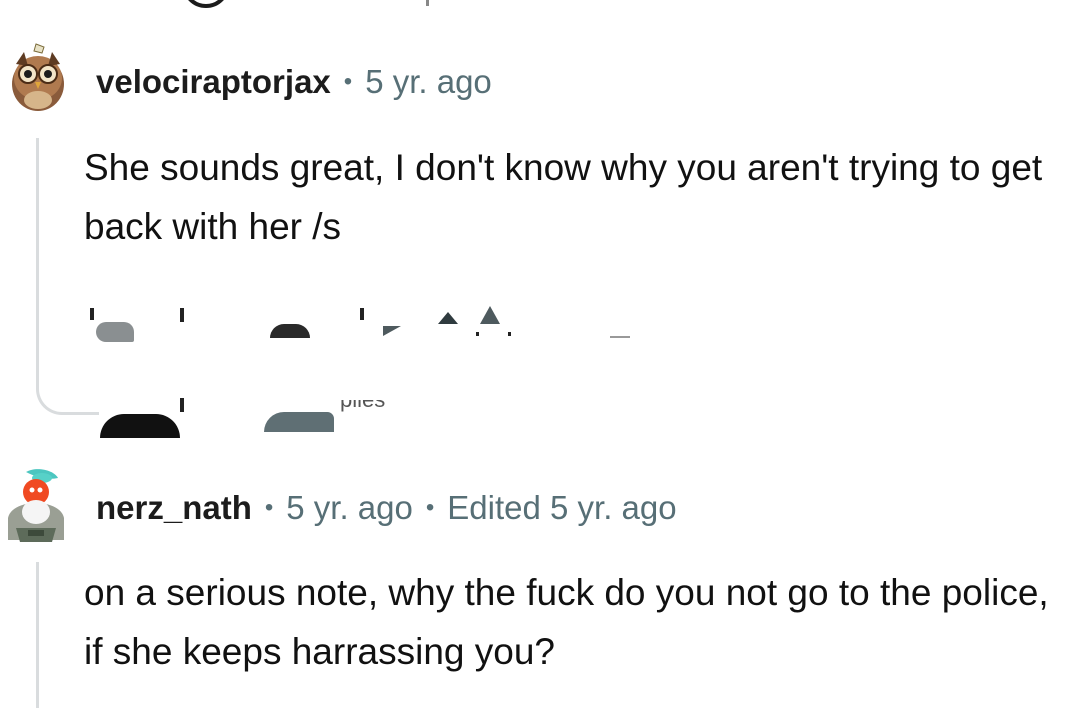  I want to click on username: nerz_nath, so click(174, 508).